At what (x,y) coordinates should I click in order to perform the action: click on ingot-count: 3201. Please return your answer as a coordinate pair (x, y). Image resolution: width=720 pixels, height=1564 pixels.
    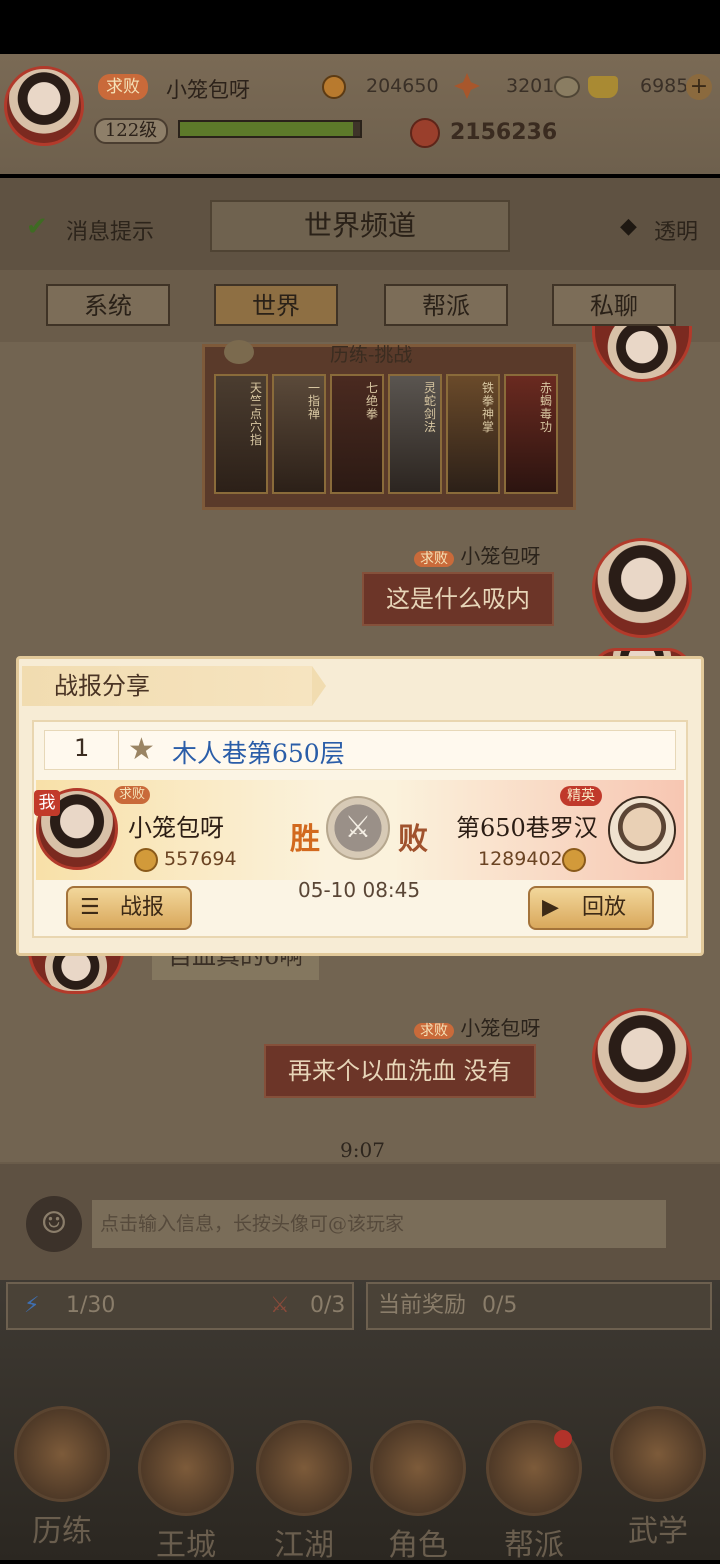
    Looking at the image, I should click on (530, 86).